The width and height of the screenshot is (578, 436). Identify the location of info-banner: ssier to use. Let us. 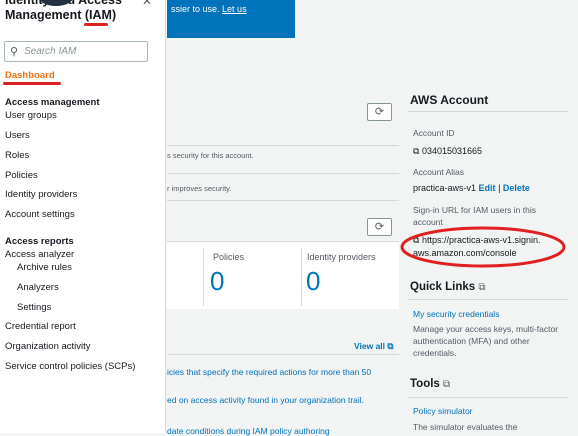
(231, 19).